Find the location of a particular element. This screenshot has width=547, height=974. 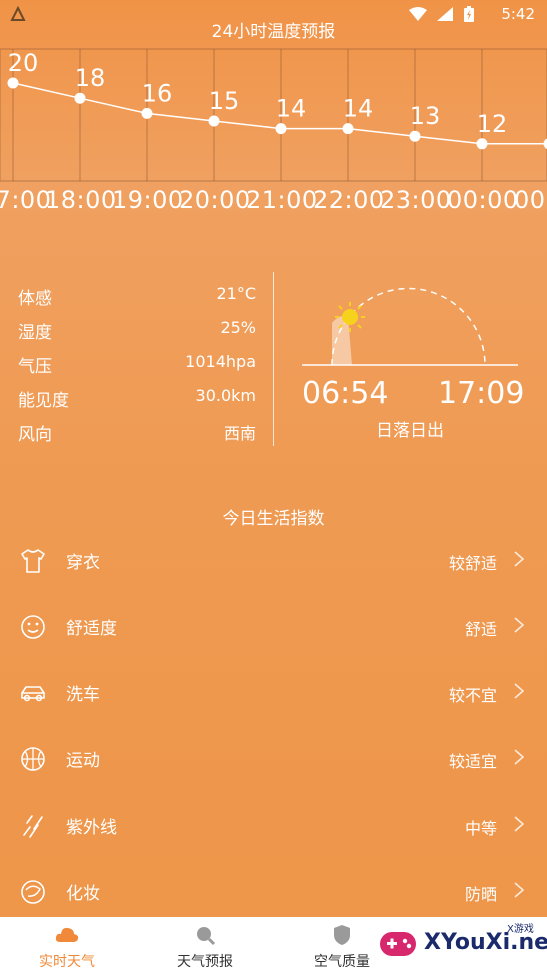

life-index-title: 今日生活指数 is located at coordinates (273, 519).